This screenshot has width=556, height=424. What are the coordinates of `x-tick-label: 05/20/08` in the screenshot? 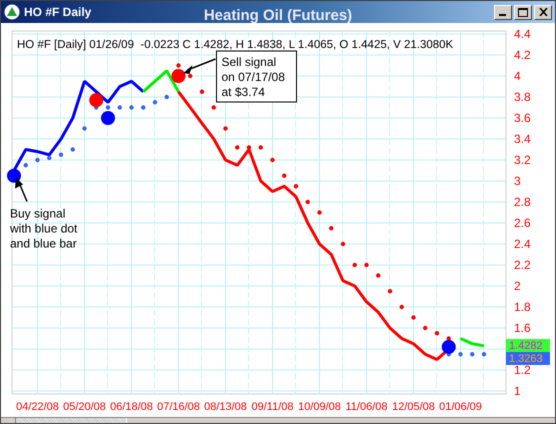 It's located at (84, 407).